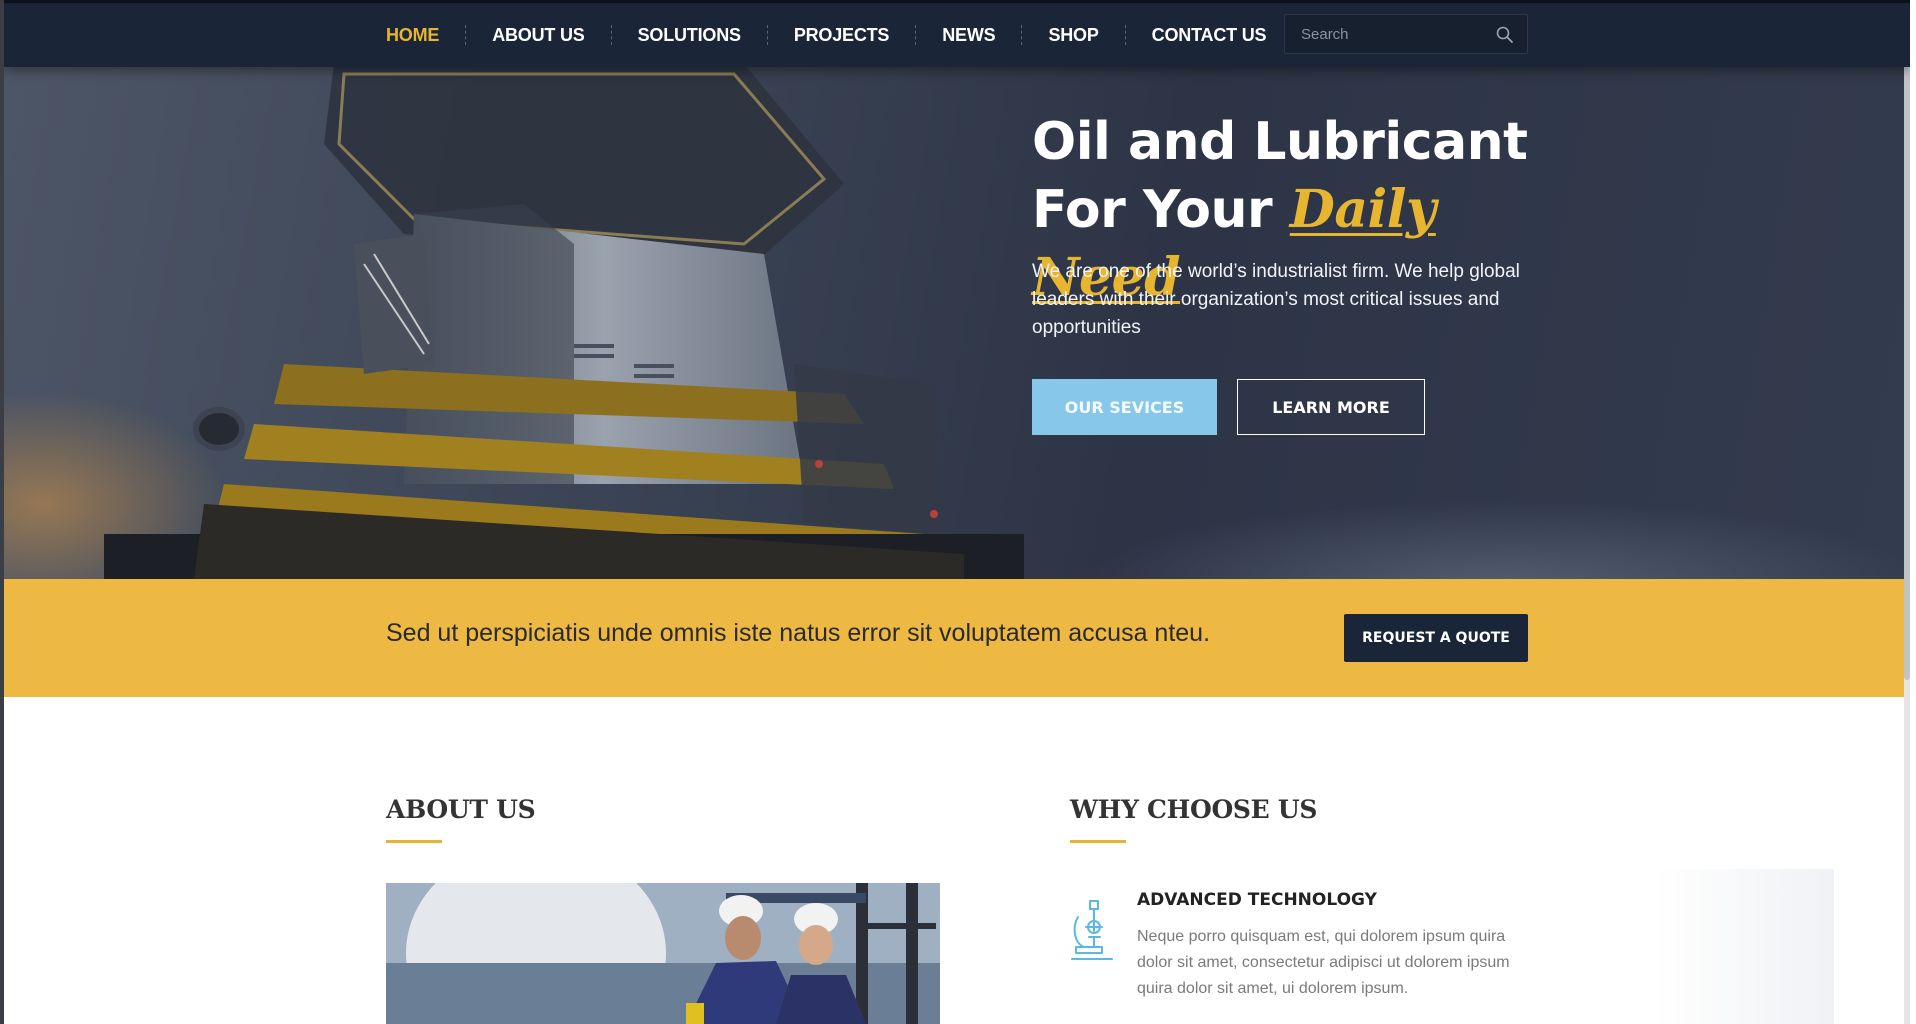  Describe the element at coordinates (968, 35) in the screenshot. I see `nav-item-news: NEWS` at that location.